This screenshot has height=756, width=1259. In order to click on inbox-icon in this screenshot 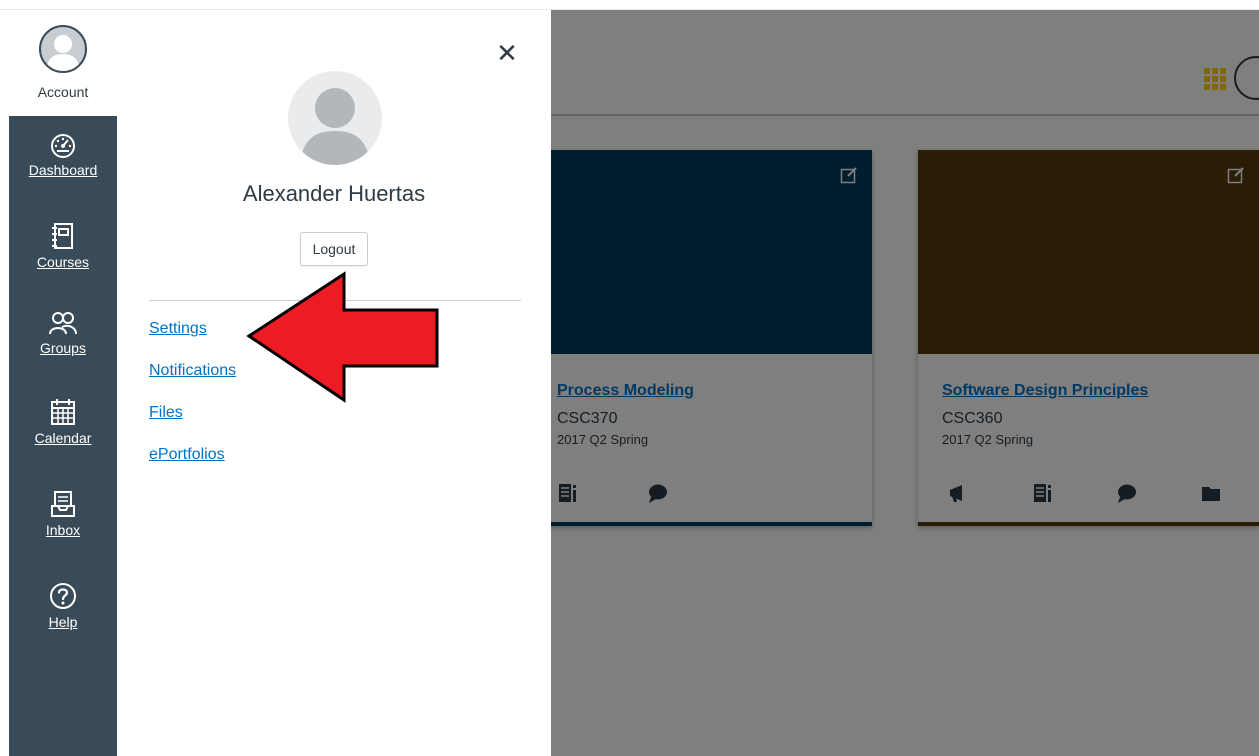, I will do `click(63, 504)`.